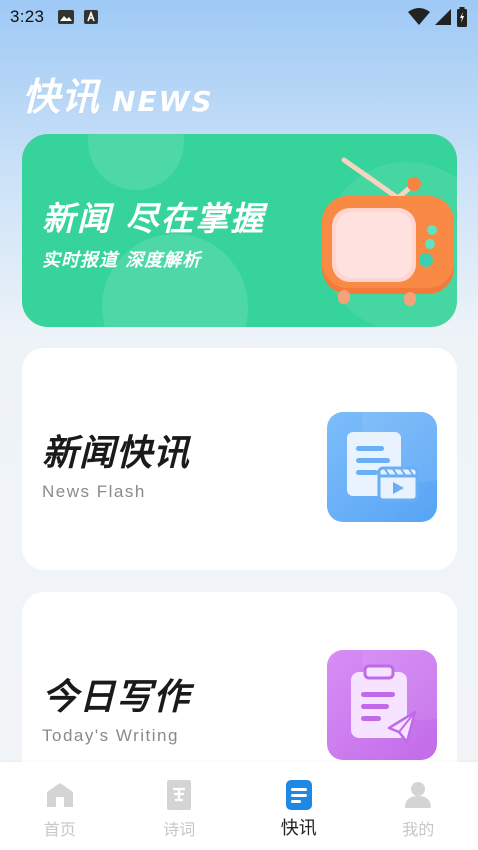 This screenshot has width=478, height=850. I want to click on card-subtitle: News Flash, so click(94, 491).